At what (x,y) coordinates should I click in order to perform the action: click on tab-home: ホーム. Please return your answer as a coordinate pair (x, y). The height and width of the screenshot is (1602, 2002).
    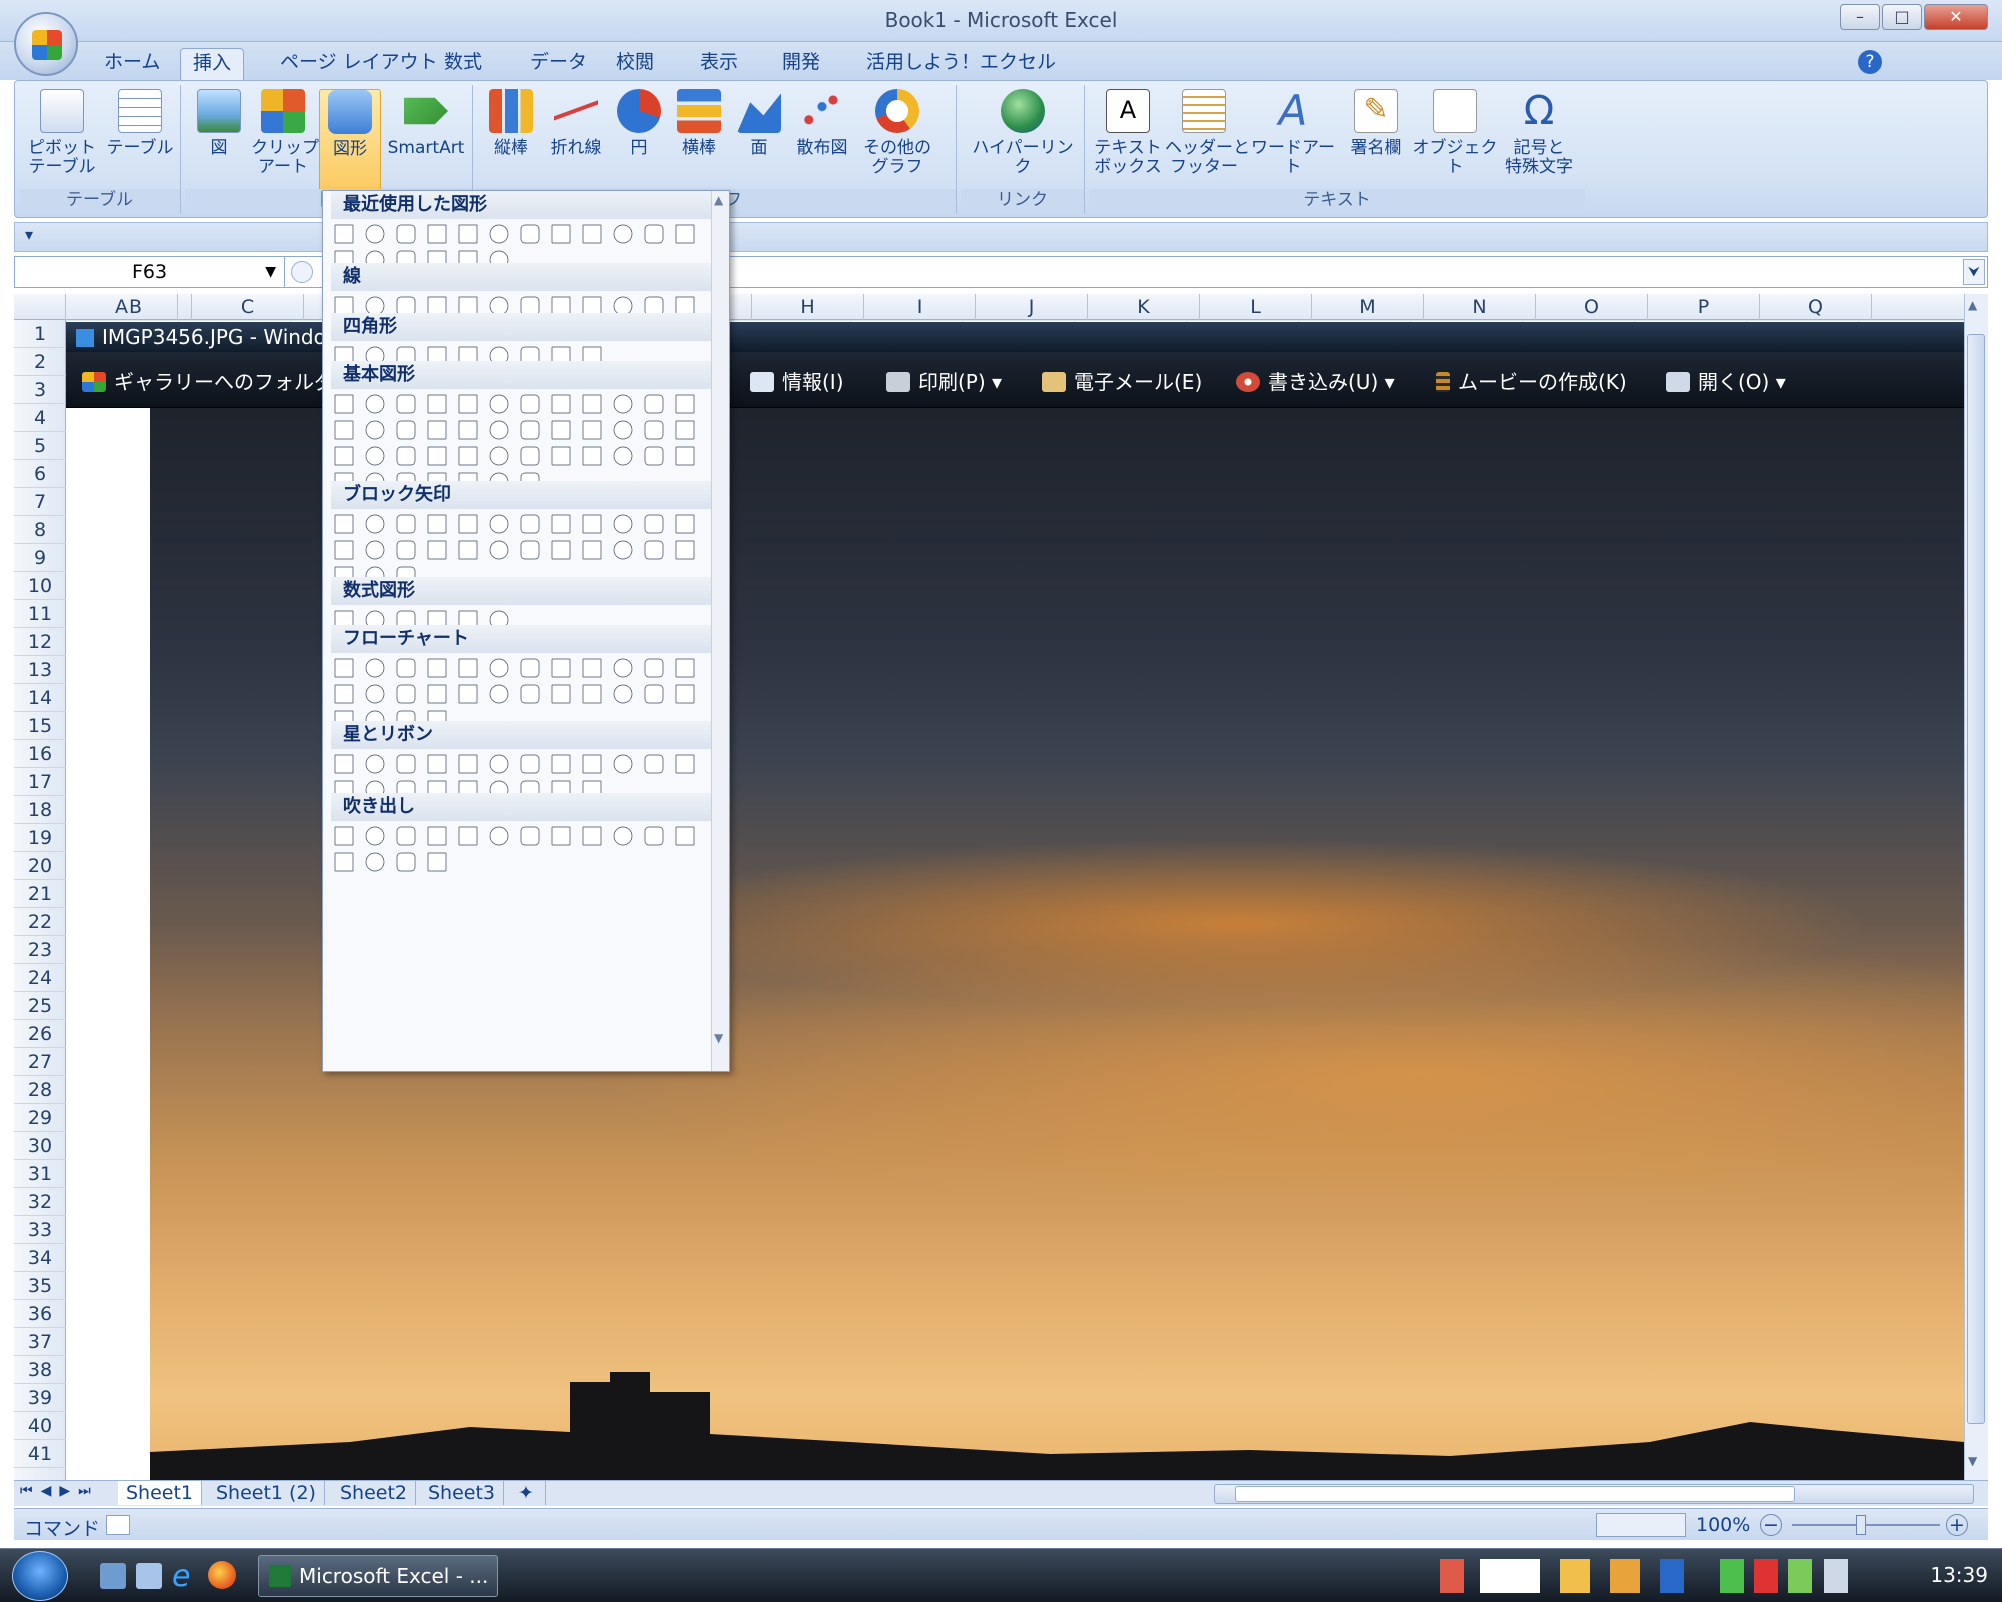
    Looking at the image, I should click on (132, 64).